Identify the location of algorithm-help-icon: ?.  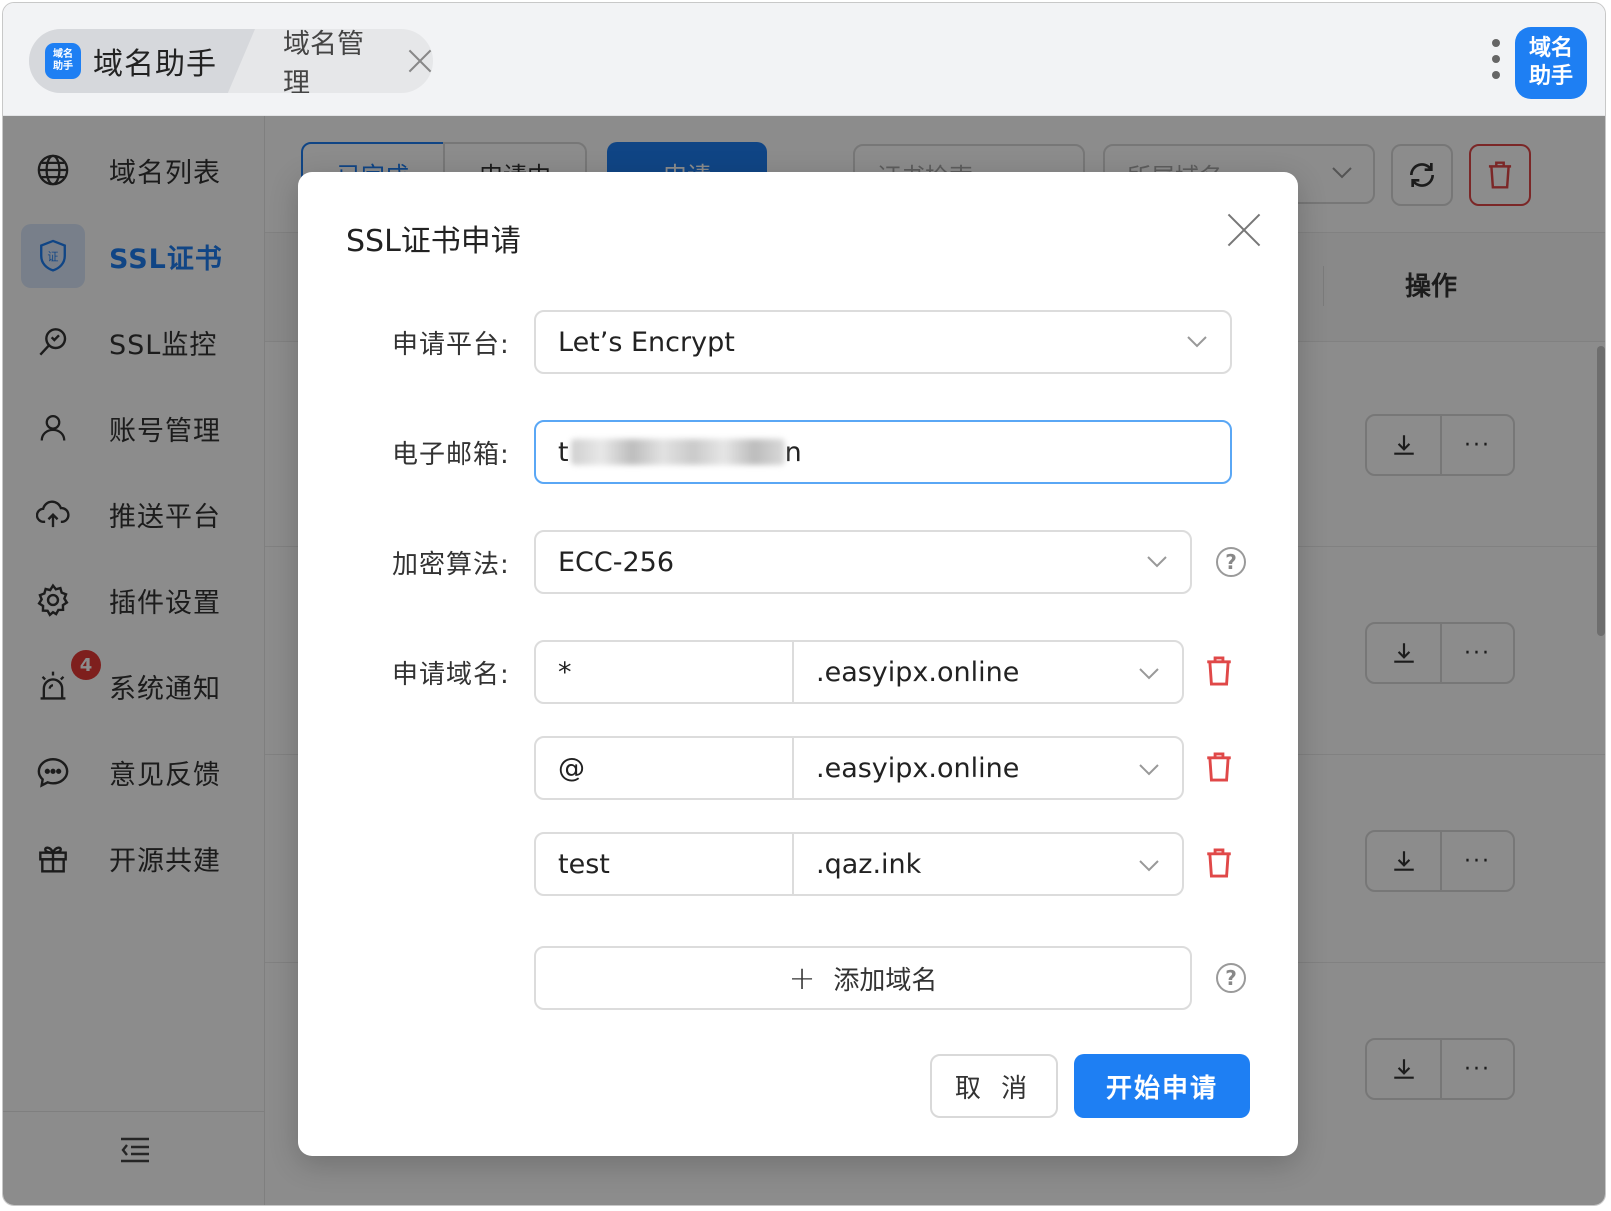
(1231, 562).